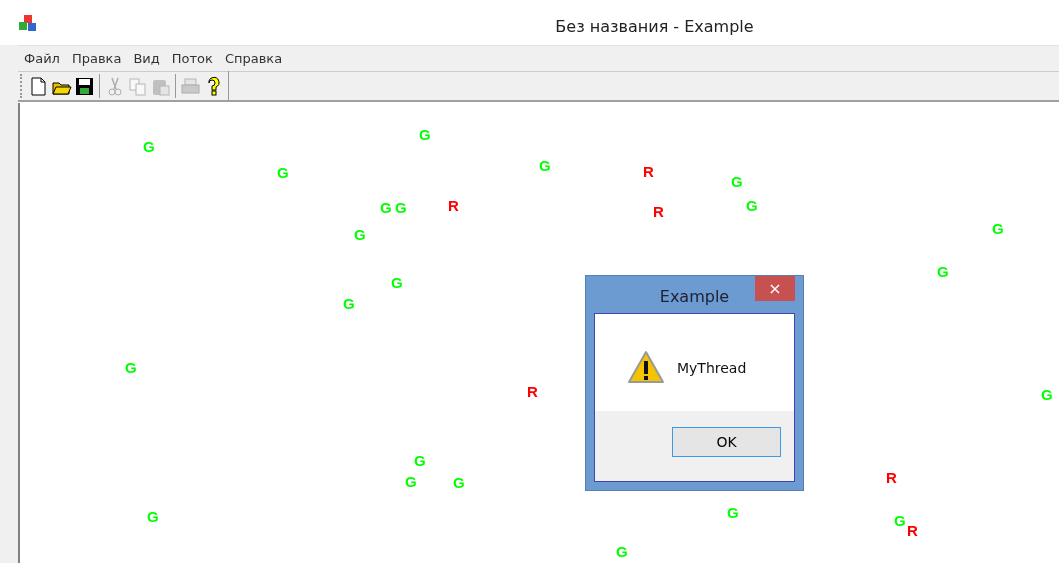 The image size is (1059, 563). I want to click on app-icon, so click(28, 24).